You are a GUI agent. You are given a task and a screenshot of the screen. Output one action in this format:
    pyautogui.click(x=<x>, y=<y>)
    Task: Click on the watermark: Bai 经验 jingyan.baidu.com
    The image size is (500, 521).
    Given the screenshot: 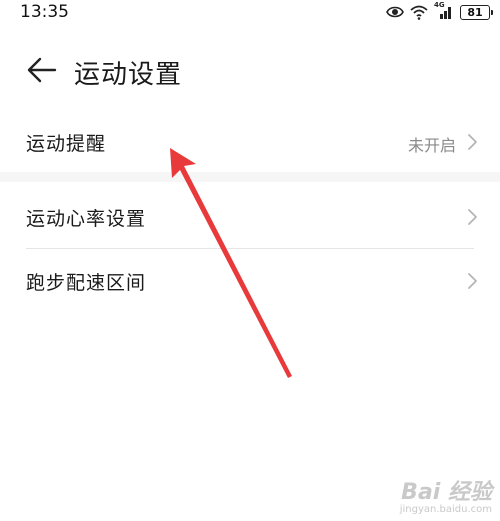 What is the action you would take?
    pyautogui.click(x=446, y=494)
    